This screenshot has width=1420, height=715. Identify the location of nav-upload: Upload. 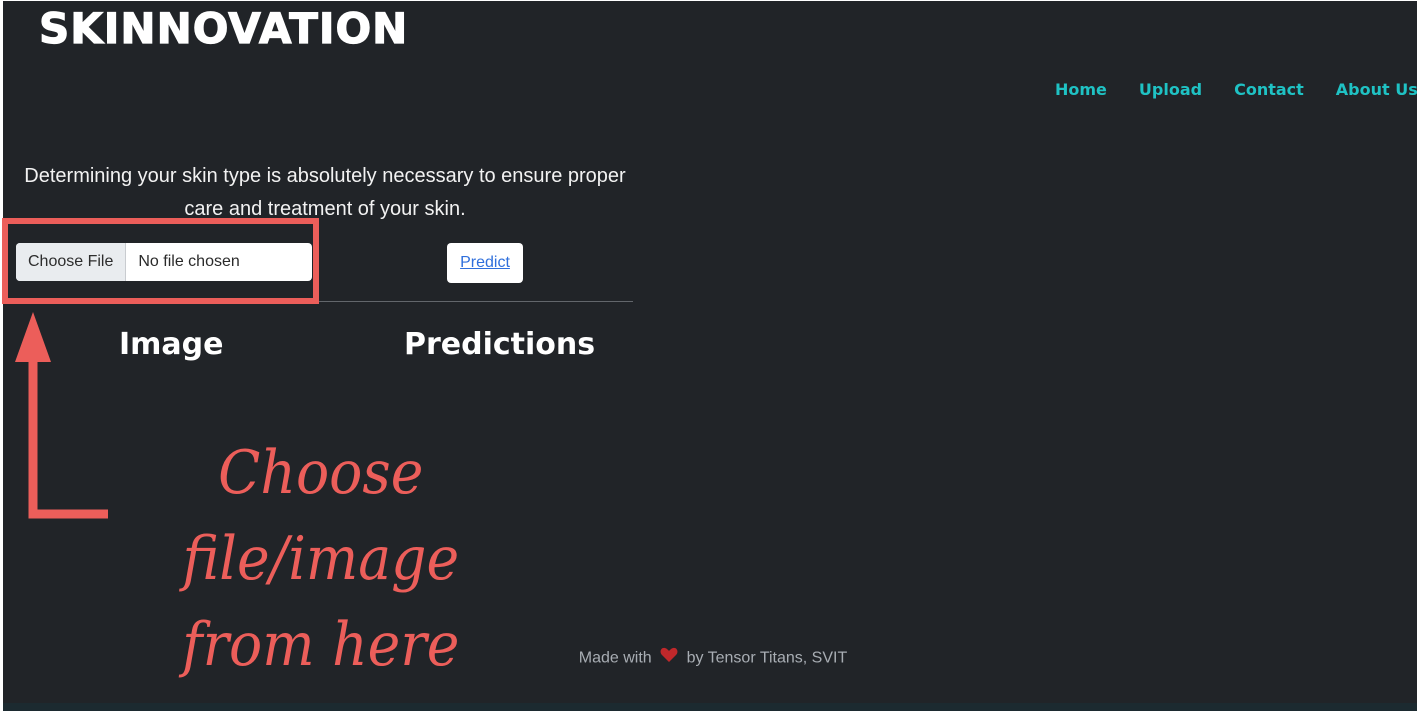
(1170, 90).